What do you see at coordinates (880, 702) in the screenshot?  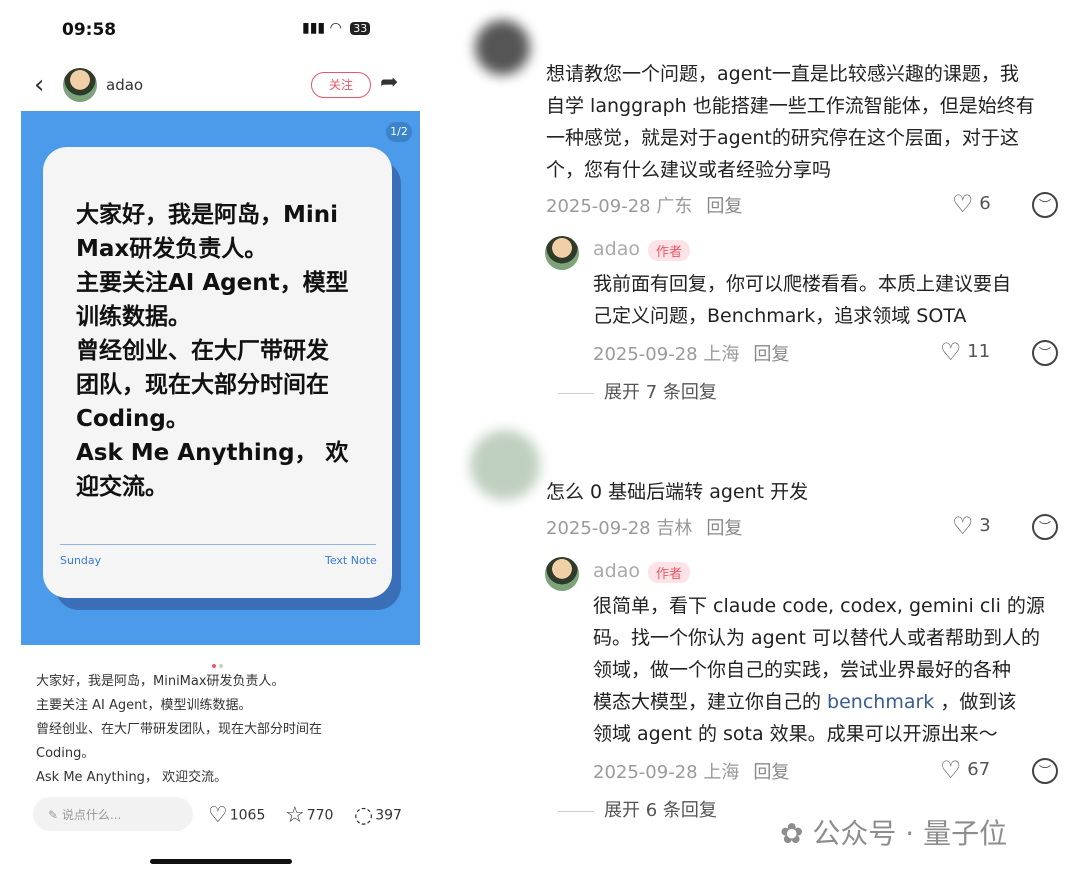 I see `benchmark-link: benchmark` at bounding box center [880, 702].